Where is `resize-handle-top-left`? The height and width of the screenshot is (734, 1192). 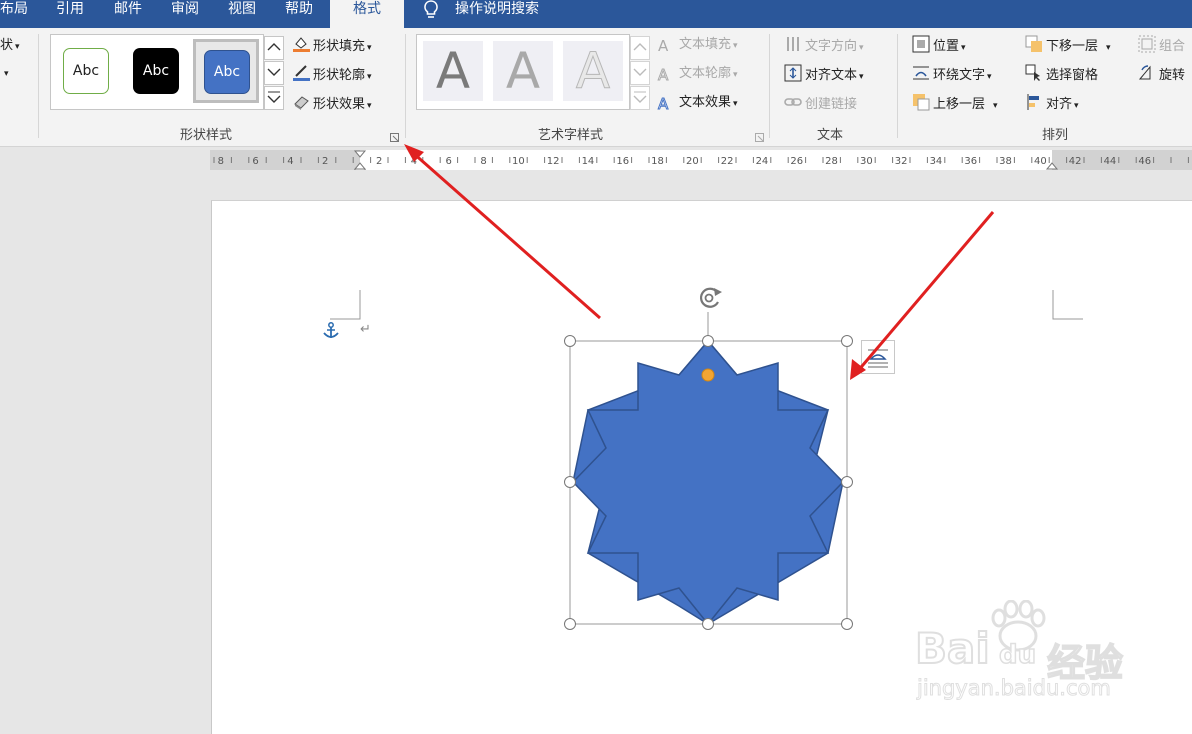
resize-handle-top-left is located at coordinates (570, 341).